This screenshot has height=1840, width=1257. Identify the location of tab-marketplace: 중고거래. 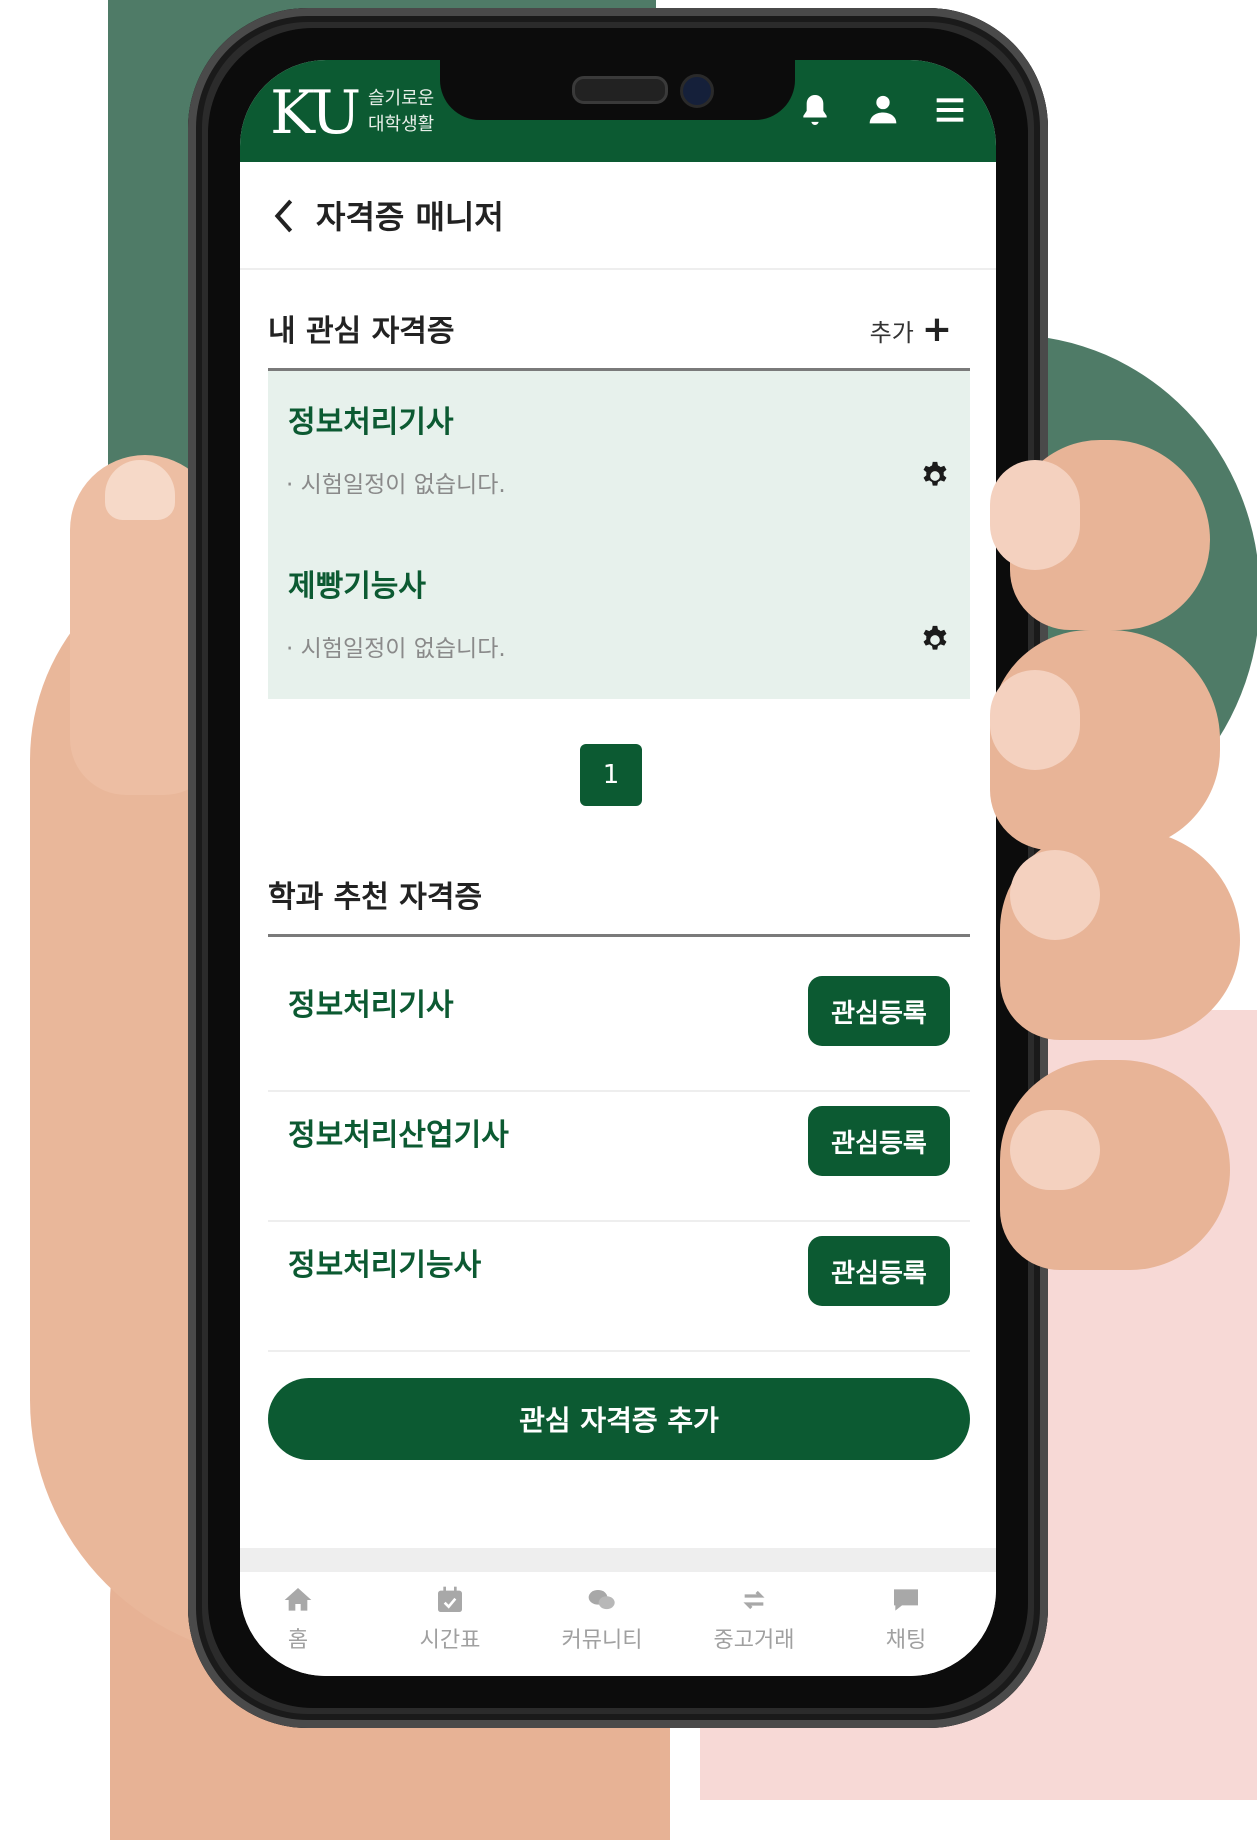
(754, 1619).